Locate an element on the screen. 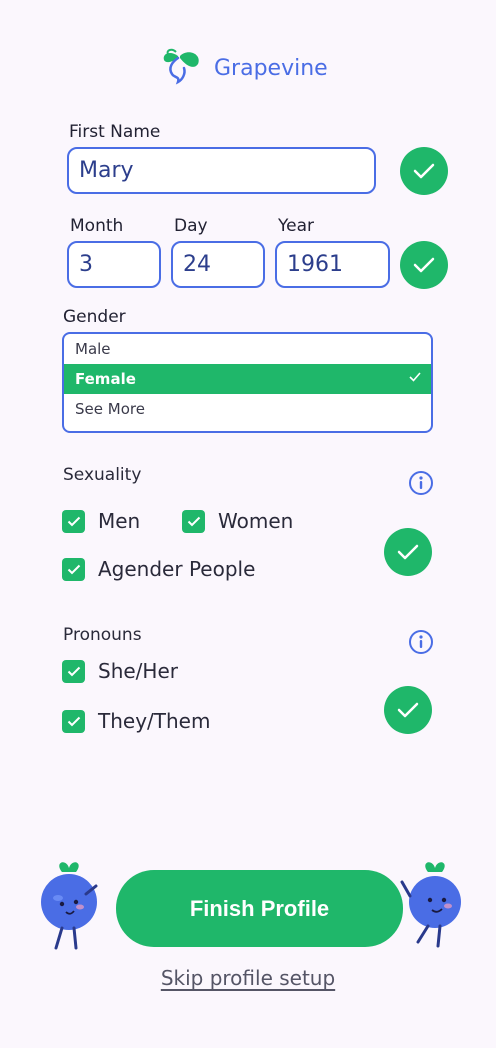  year-field: 1961 is located at coordinates (332, 264).